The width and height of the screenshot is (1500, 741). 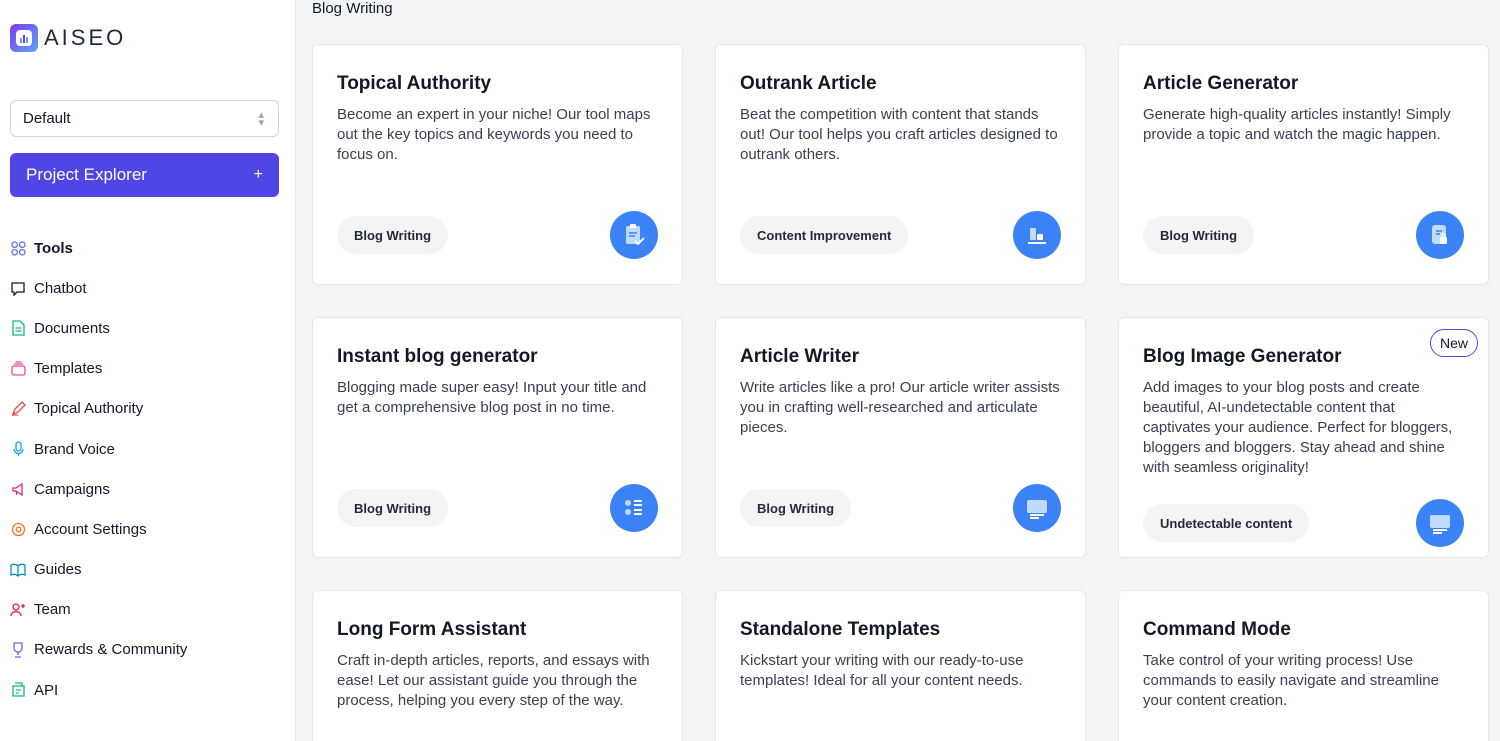 I want to click on sidebar-item-account-settings: Account Settings, so click(x=145, y=529).